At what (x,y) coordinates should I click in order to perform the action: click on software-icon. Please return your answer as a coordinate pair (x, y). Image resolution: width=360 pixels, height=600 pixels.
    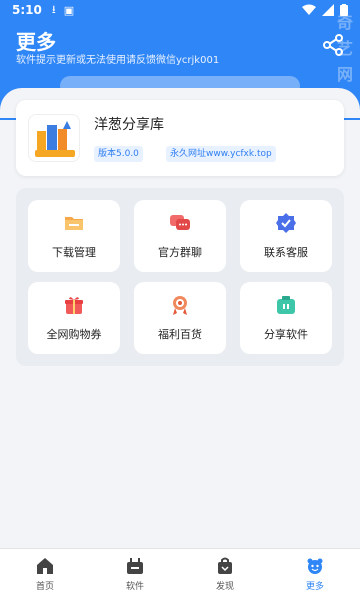
    Looking at the image, I should click on (135, 566).